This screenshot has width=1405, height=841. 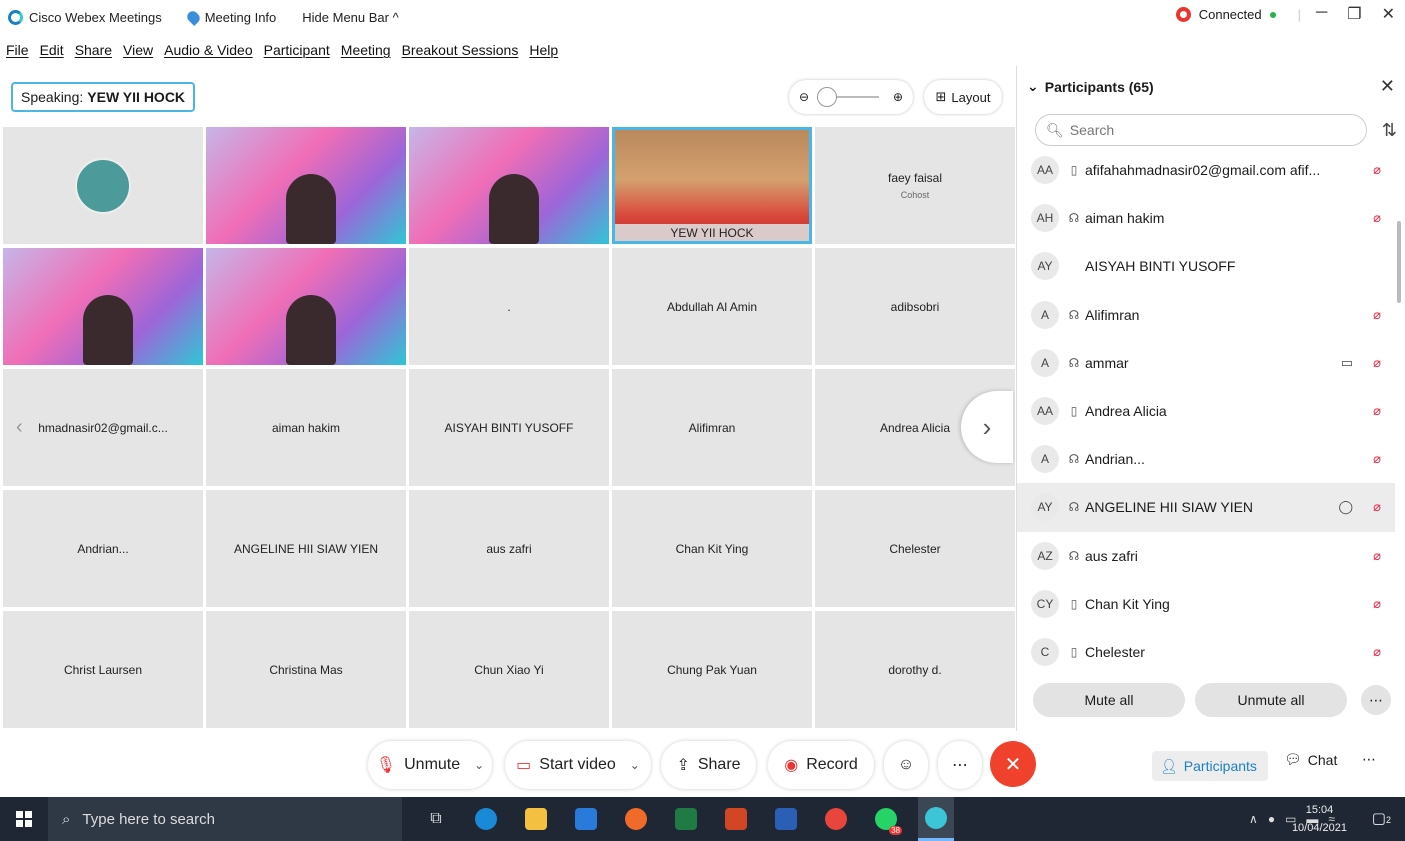 I want to click on participant-row: A ☊ Andrian... ⌀, so click(x=1206, y=459).